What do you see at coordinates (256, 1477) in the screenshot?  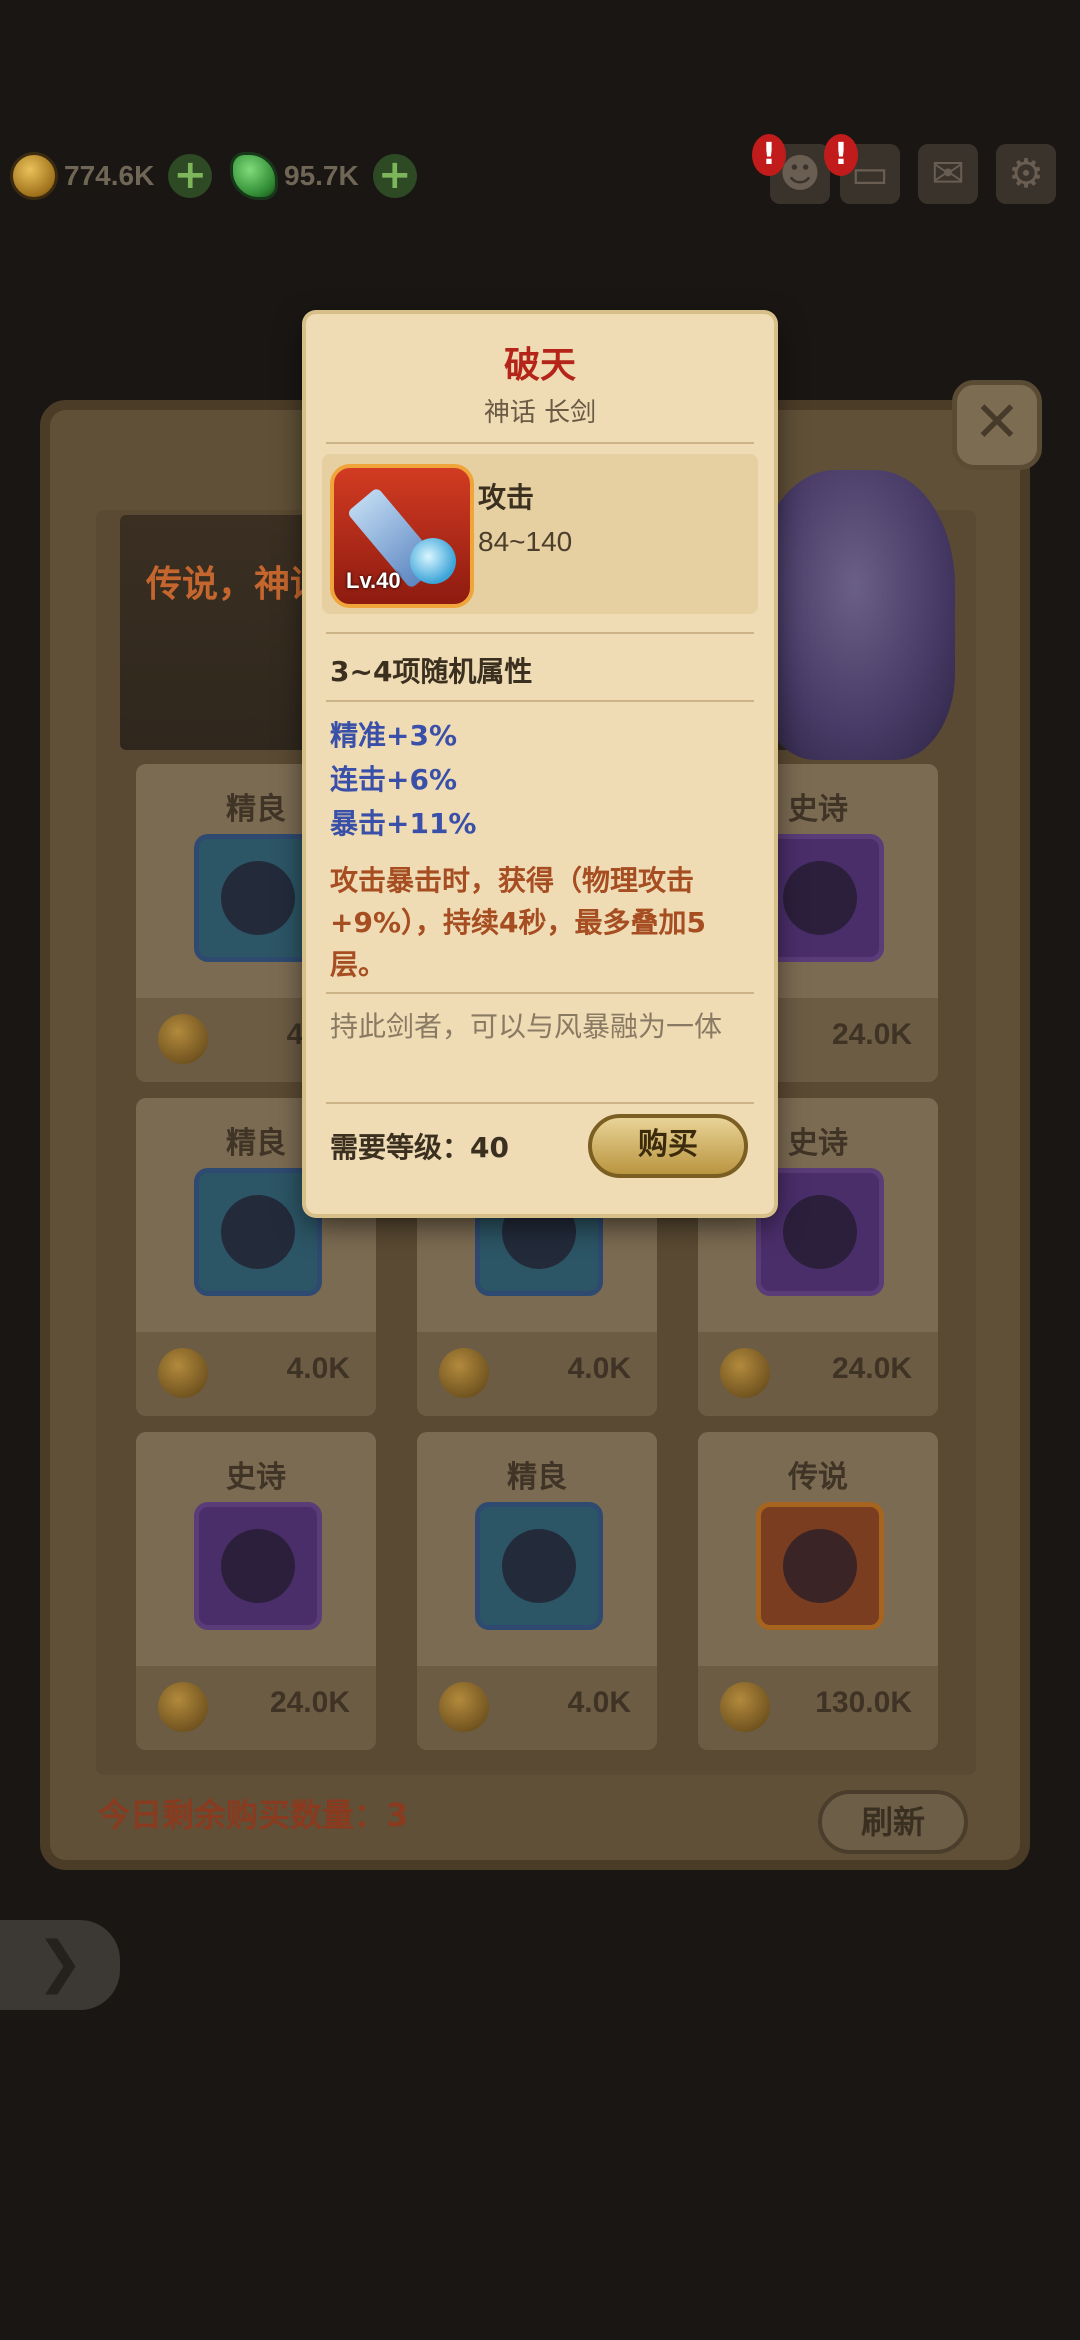 I see `card-rarity: 史诗` at bounding box center [256, 1477].